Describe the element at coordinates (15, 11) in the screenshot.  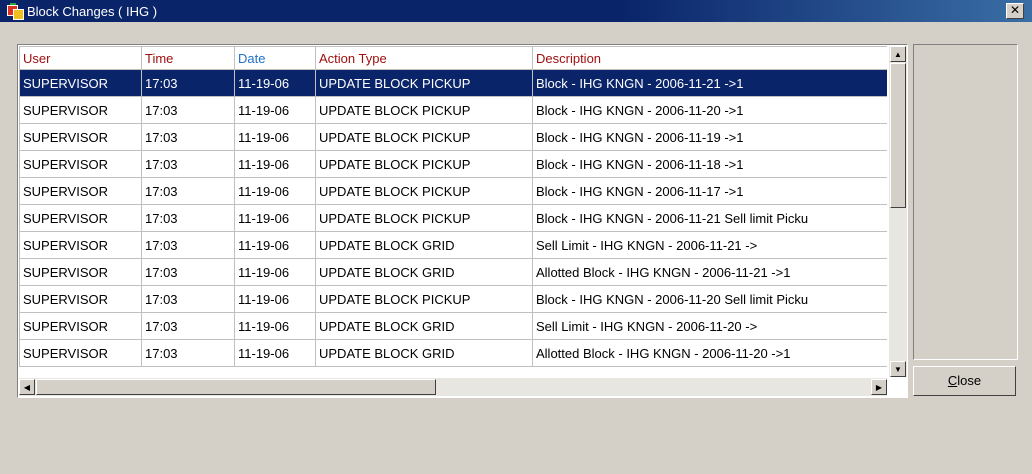
I see `app-icon` at that location.